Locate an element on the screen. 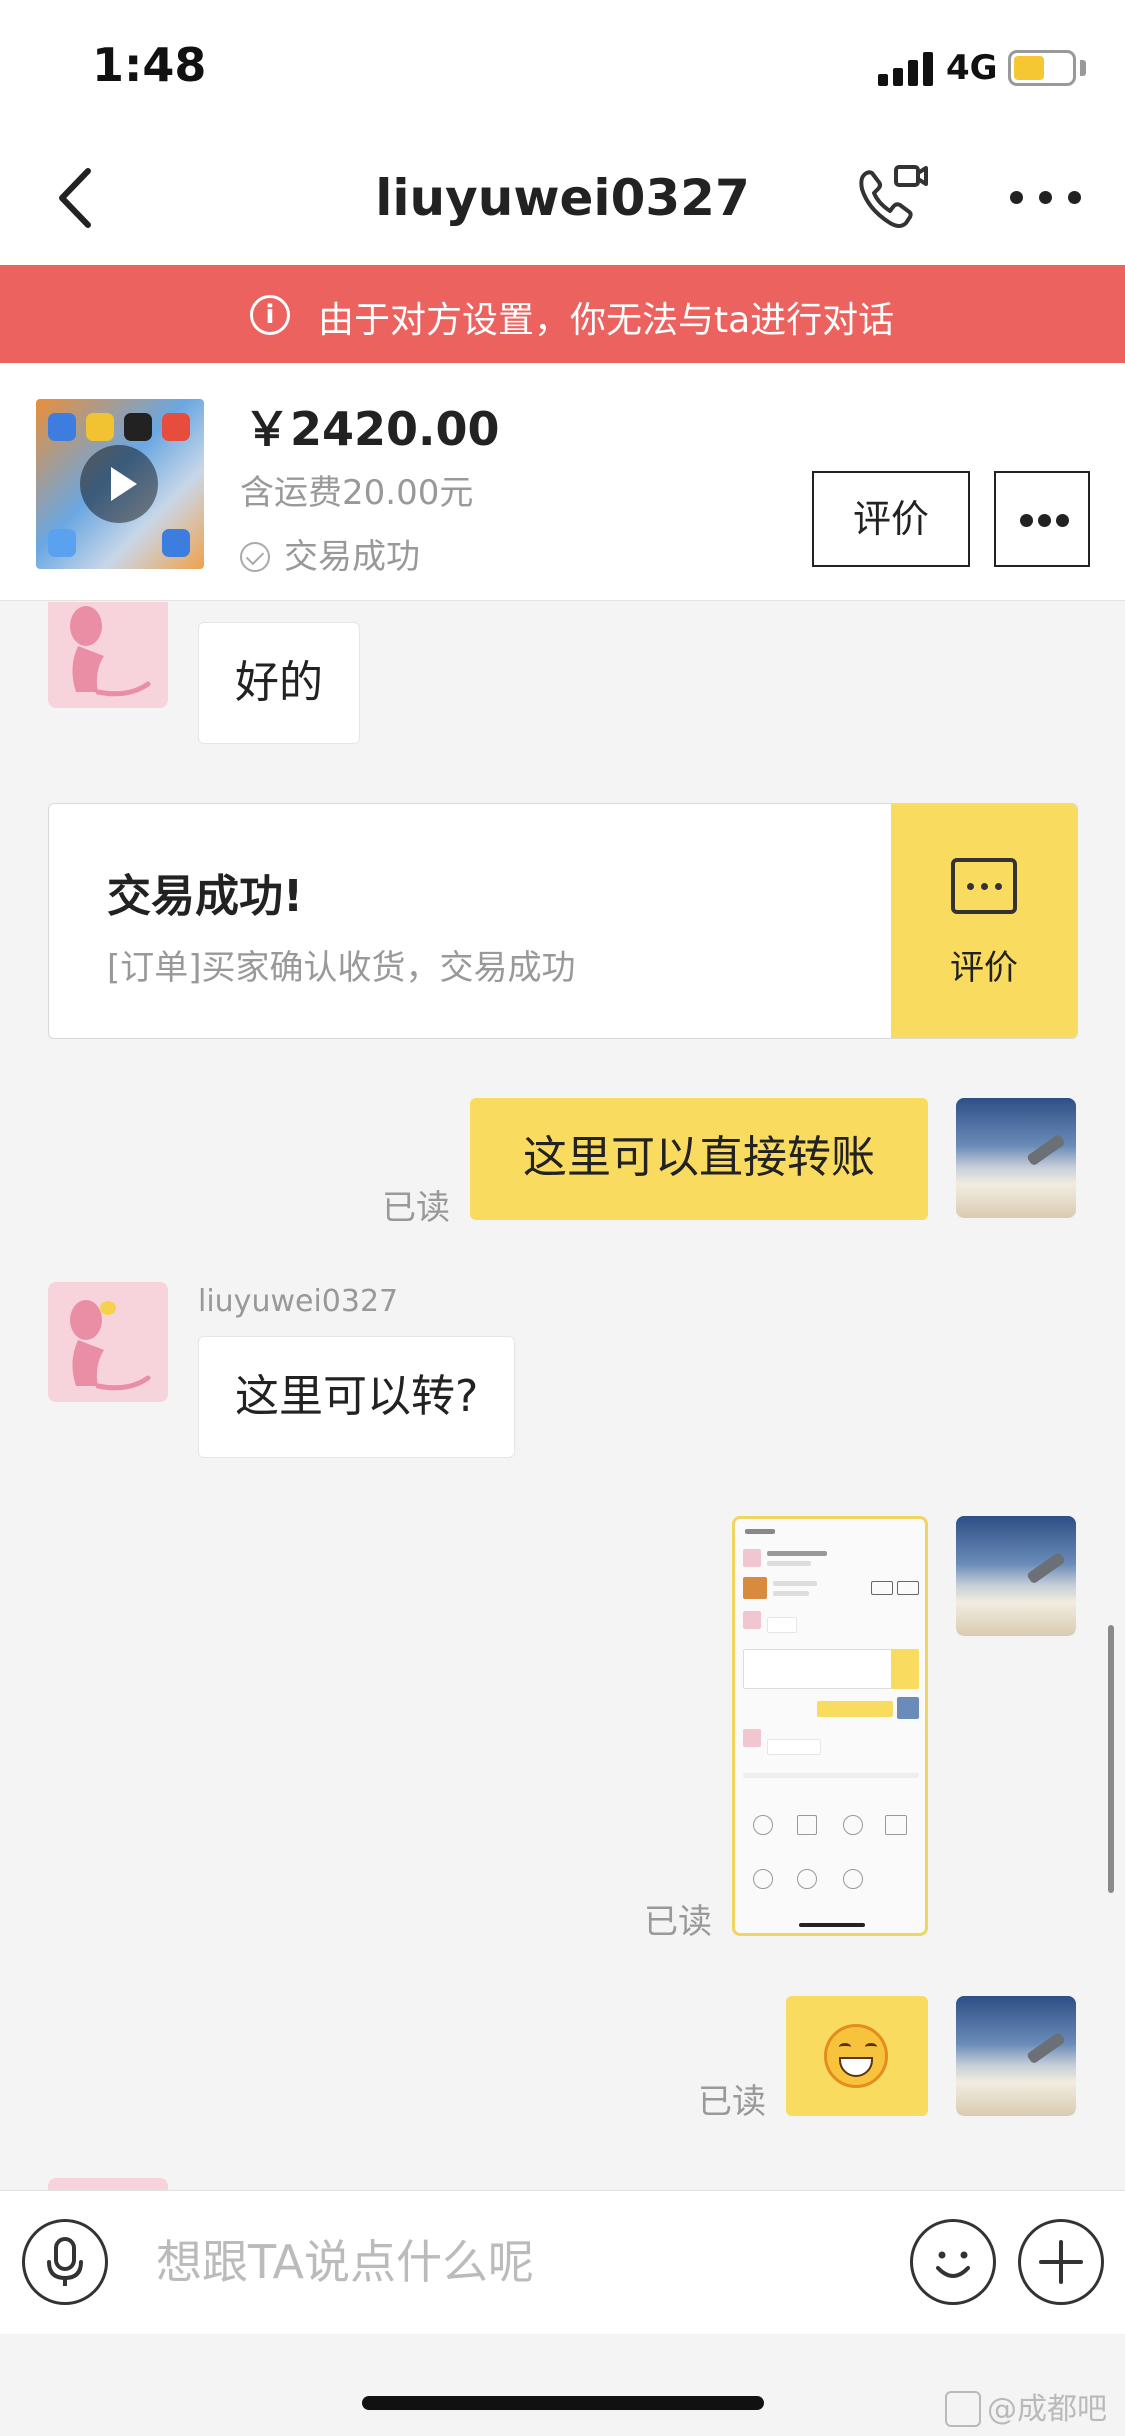 The width and height of the screenshot is (1125, 2436). deal-status: 交易成功 is located at coordinates (330, 553).